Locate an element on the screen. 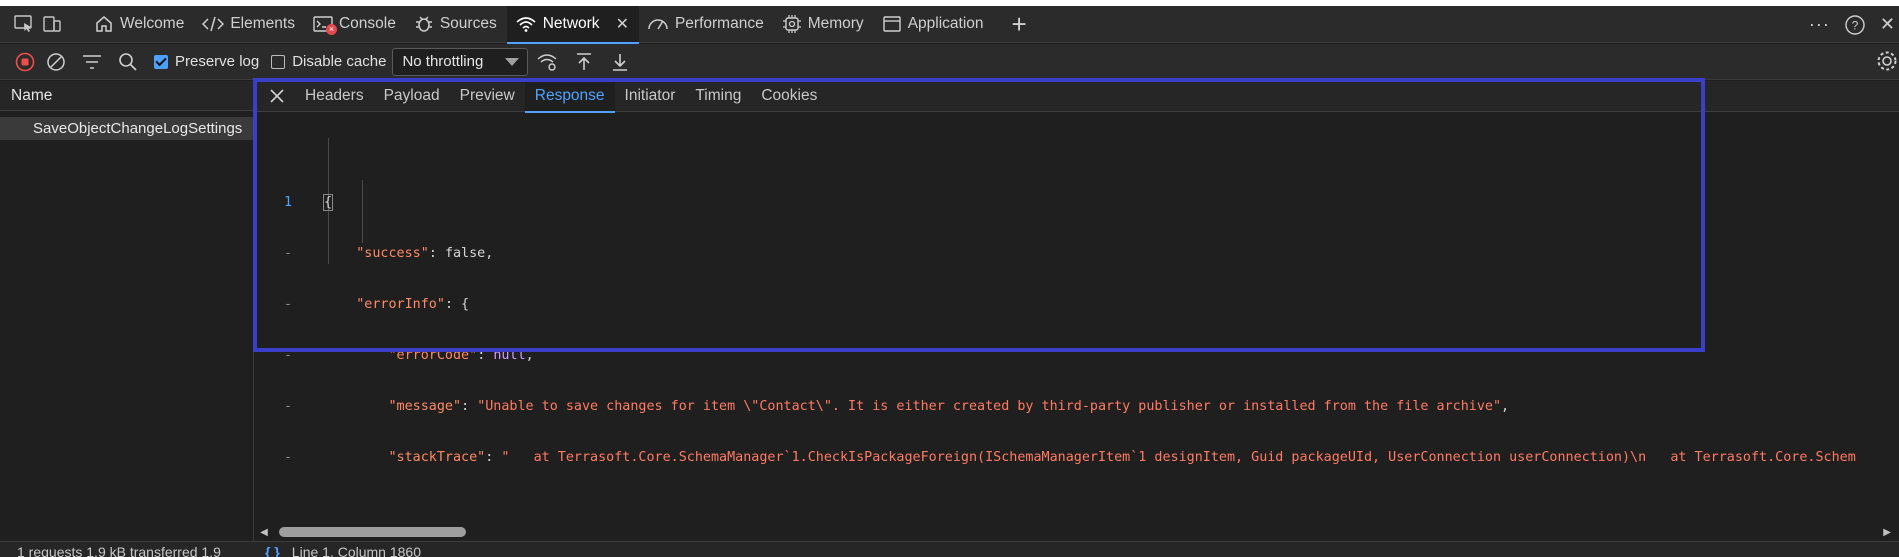  tab-label: Welcome is located at coordinates (152, 23).